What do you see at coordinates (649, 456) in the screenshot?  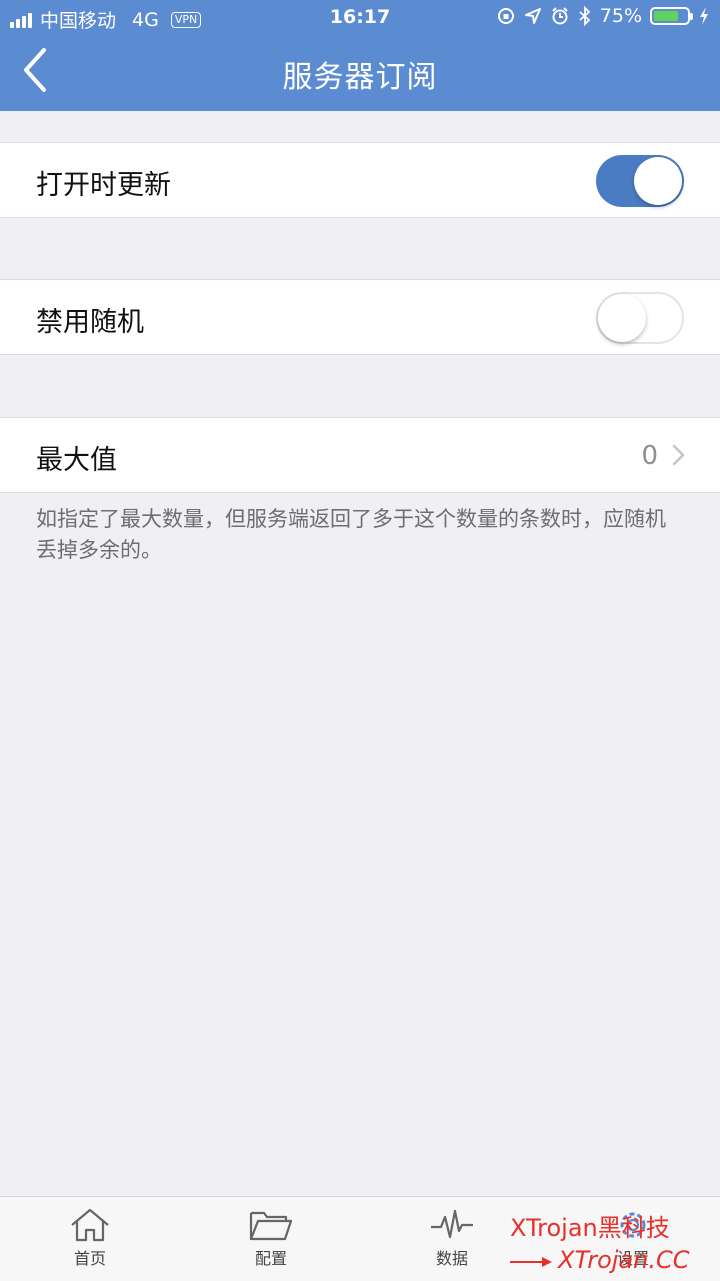 I see `max-value-value: 0` at bounding box center [649, 456].